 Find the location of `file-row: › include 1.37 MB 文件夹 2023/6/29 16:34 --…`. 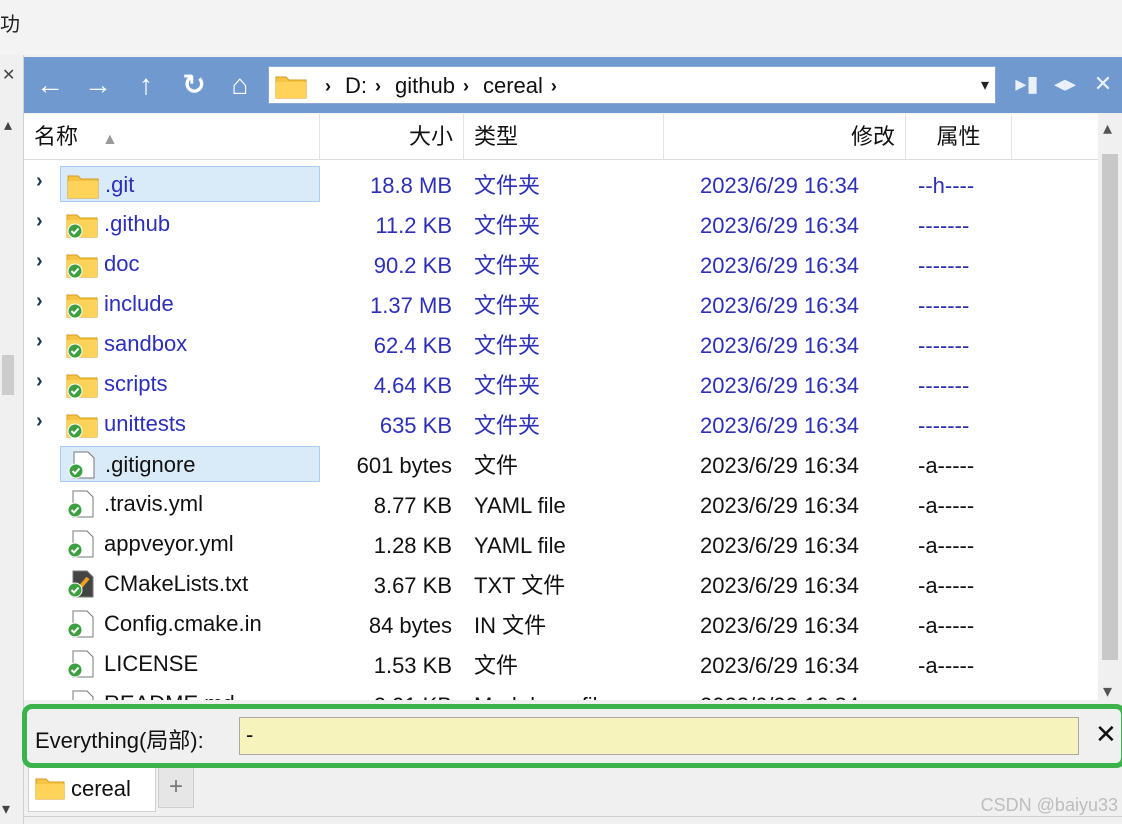

file-row: › include 1.37 MB 文件夹 2023/6/29 16:34 --… is located at coordinates (561, 304).